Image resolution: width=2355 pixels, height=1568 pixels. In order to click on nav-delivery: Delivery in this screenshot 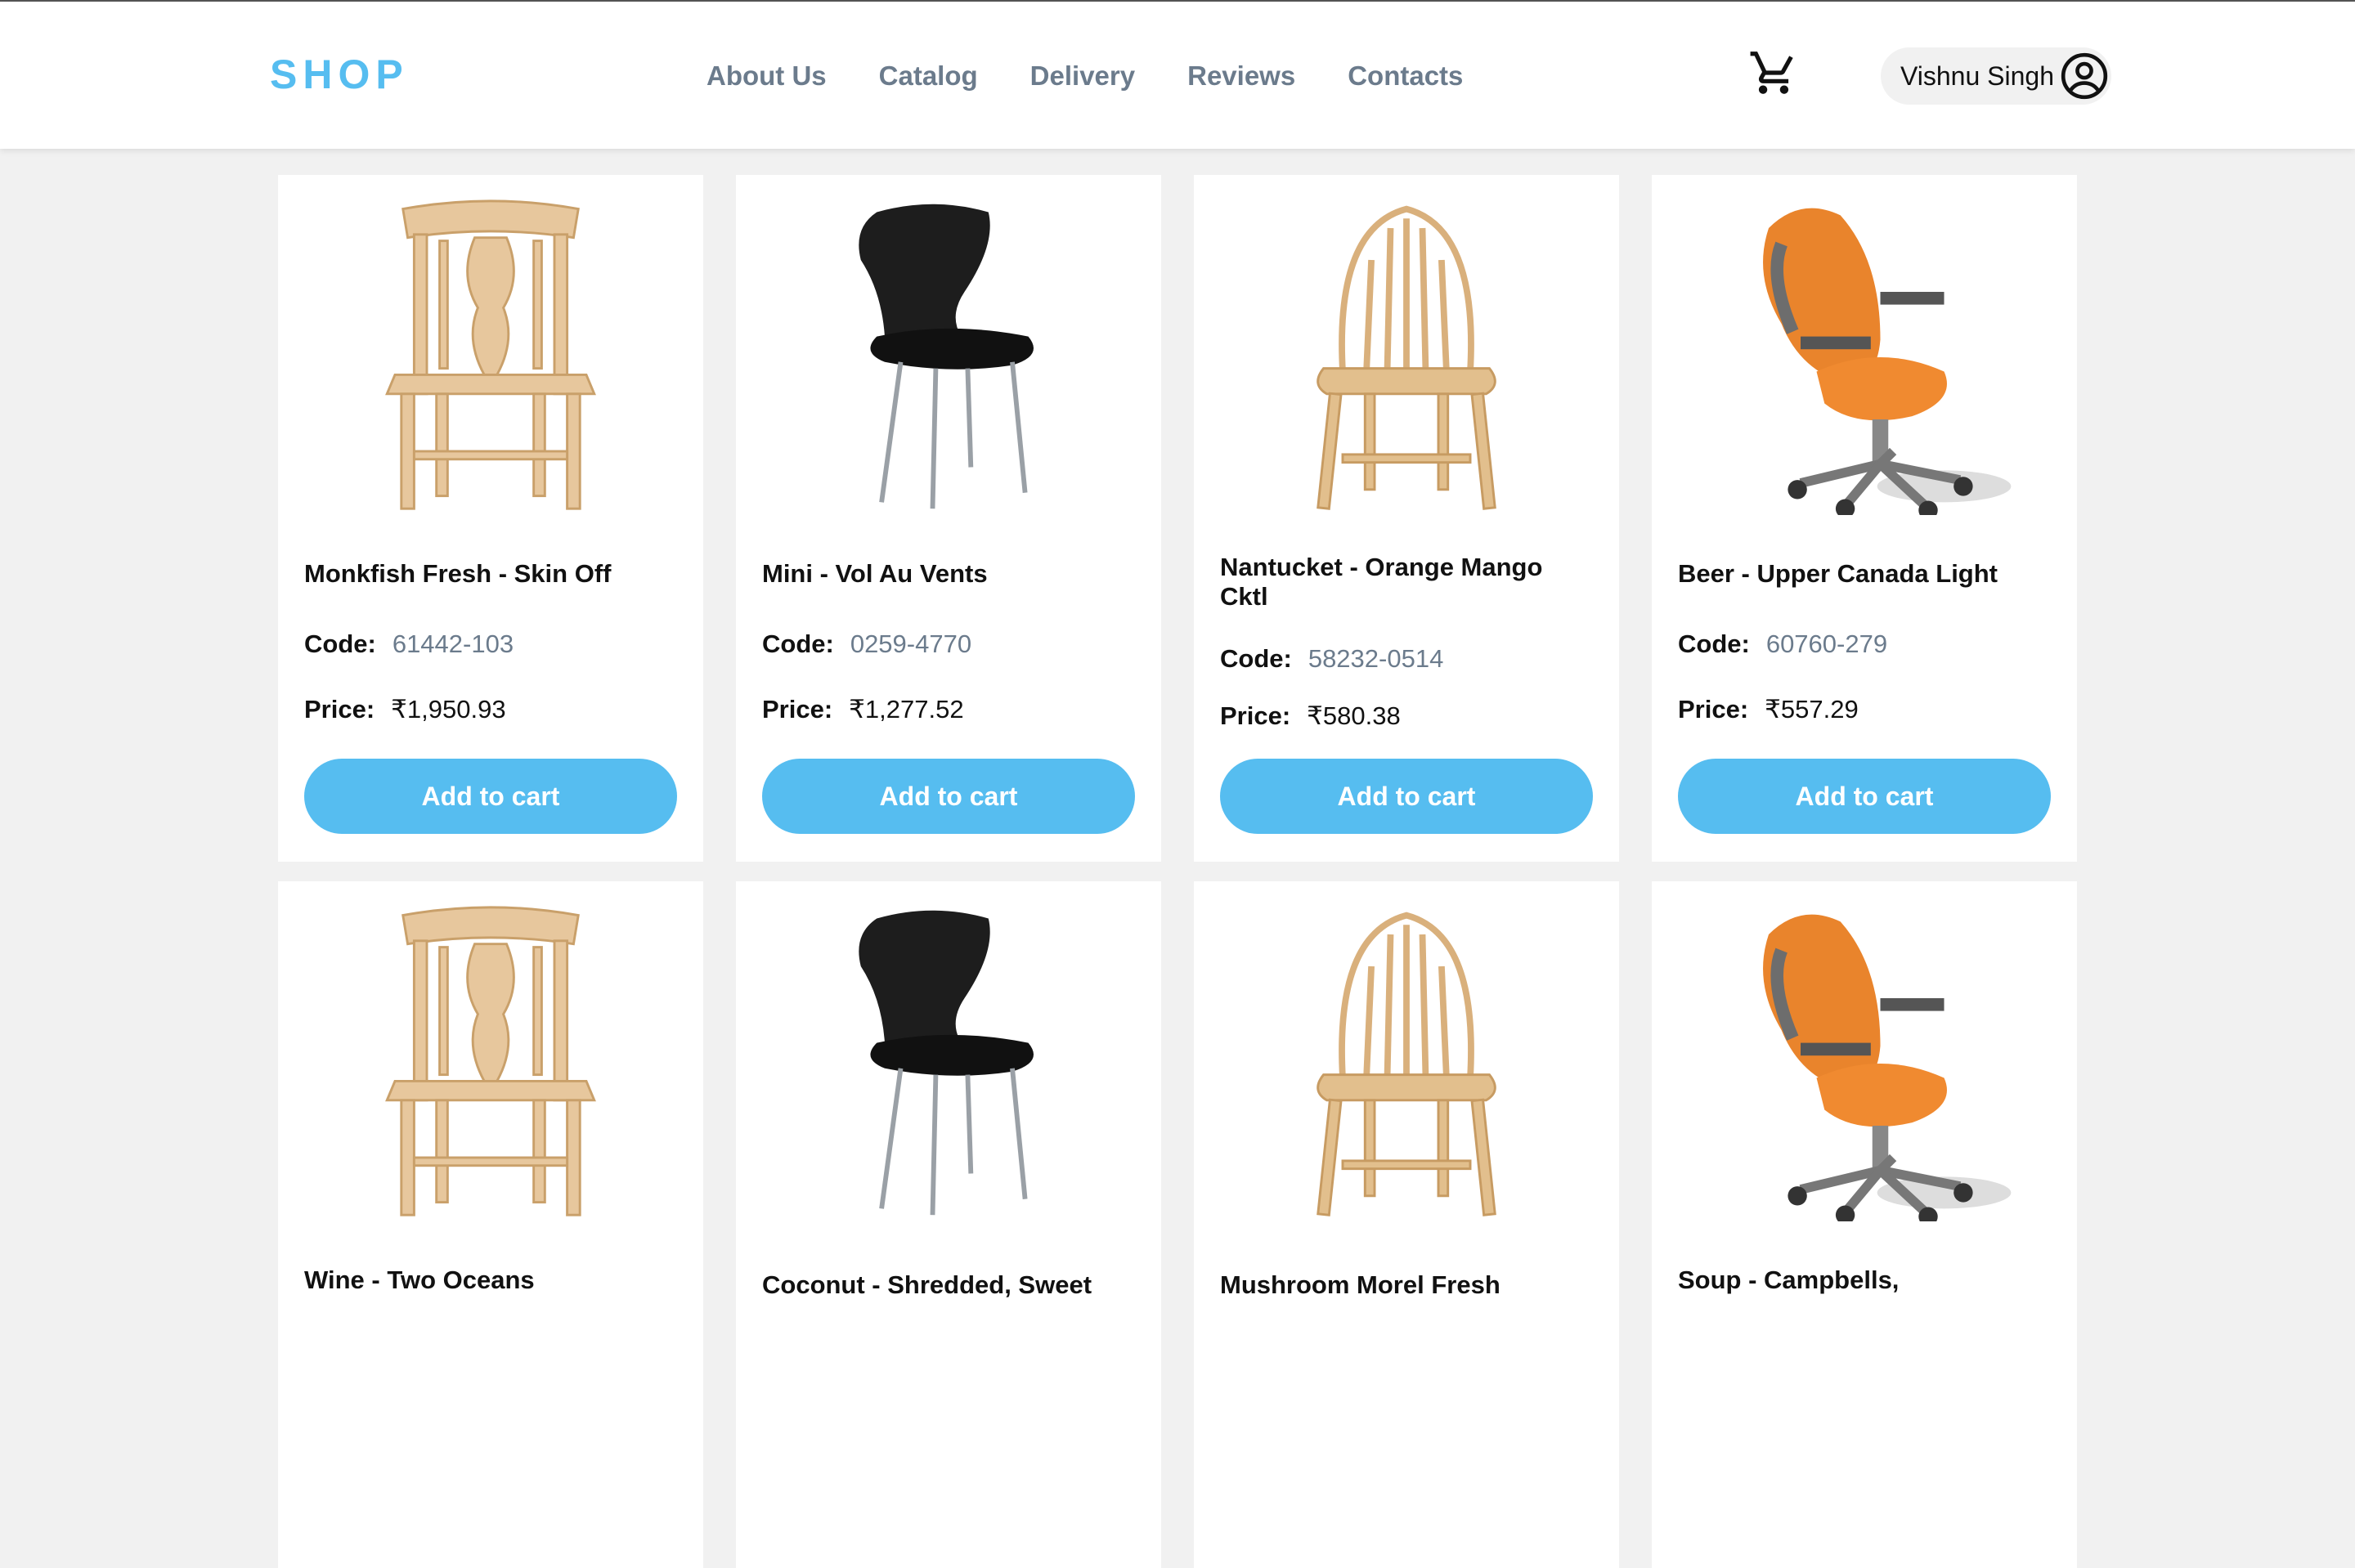, I will do `click(1082, 76)`.